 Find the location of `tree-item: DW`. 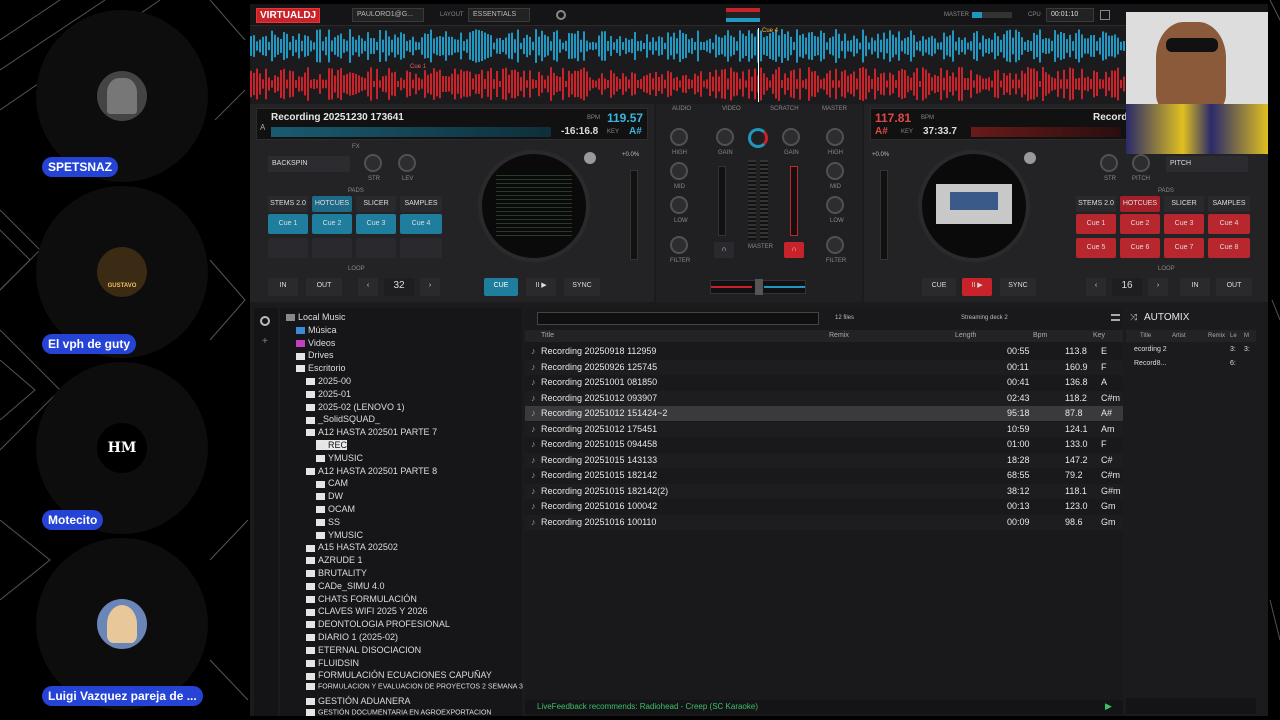

tree-item: DW is located at coordinates (329, 496).